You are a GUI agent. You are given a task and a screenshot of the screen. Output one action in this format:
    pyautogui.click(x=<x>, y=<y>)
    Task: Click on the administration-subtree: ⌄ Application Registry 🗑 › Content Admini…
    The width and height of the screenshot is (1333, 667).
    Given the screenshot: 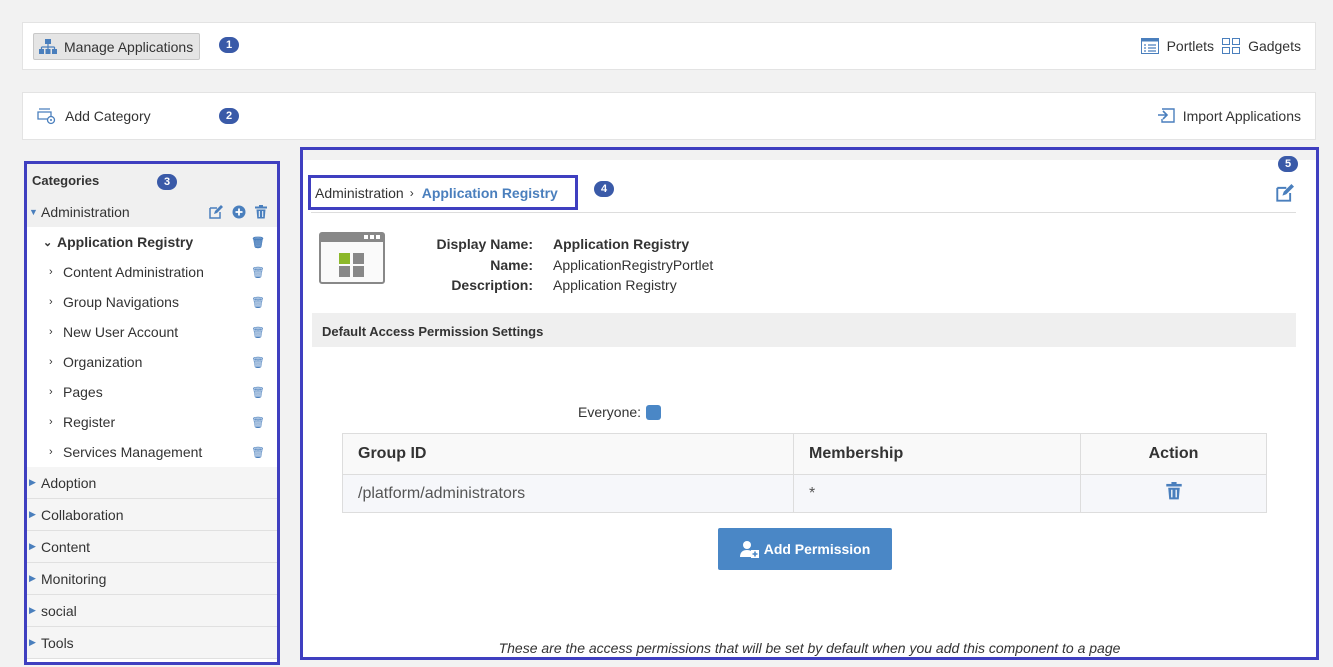 What is the action you would take?
    pyautogui.click(x=152, y=347)
    